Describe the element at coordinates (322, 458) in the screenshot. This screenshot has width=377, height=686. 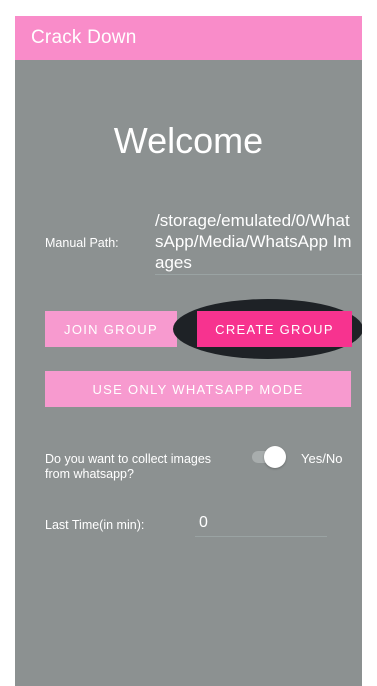
I see `yes-no-label: Yes/No` at that location.